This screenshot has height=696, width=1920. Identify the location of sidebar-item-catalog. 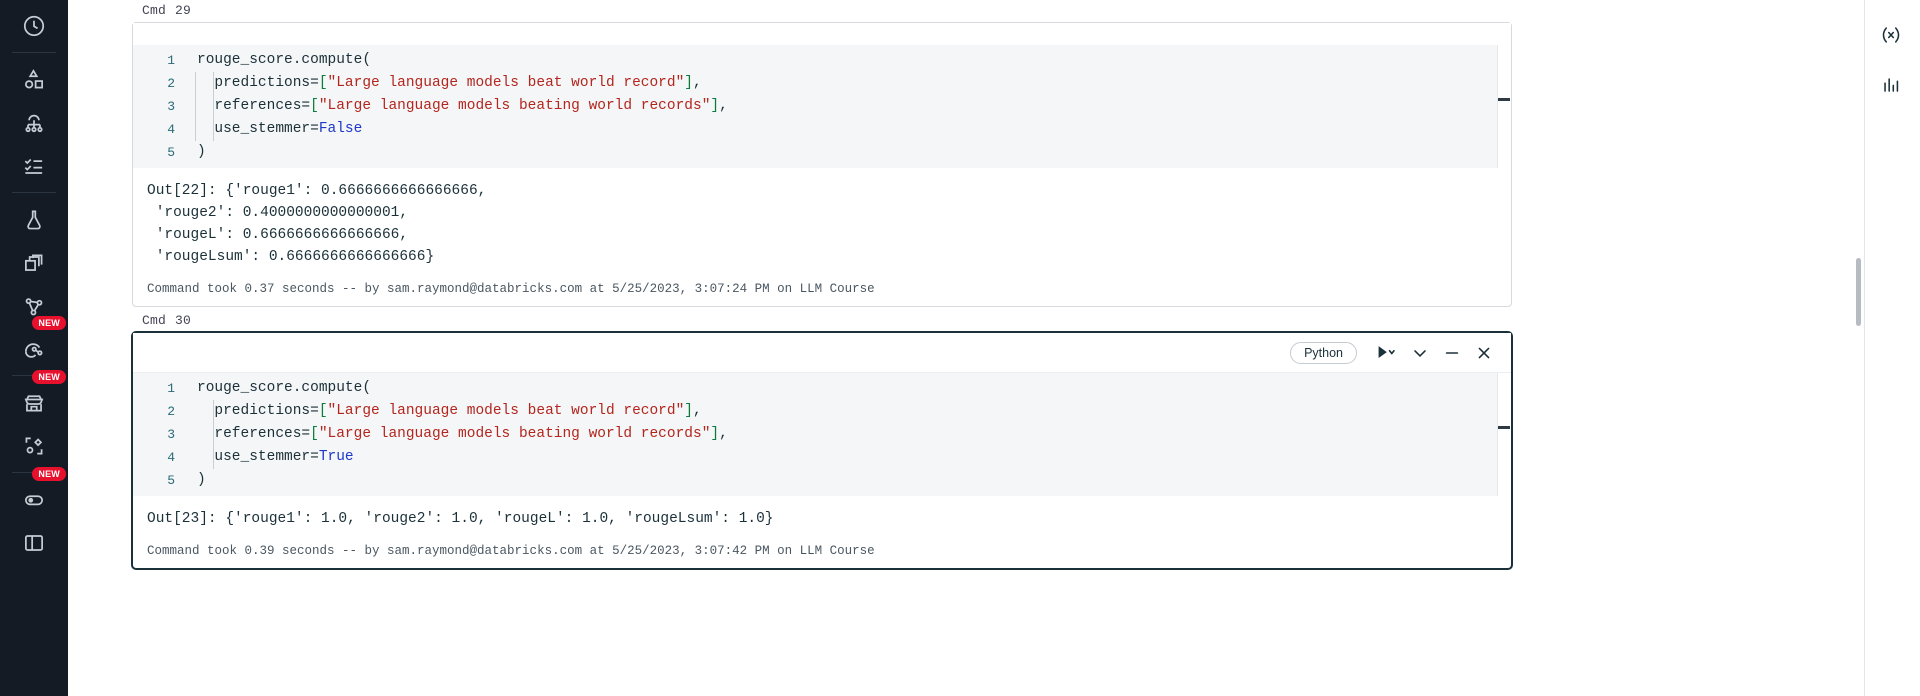
(34, 79).